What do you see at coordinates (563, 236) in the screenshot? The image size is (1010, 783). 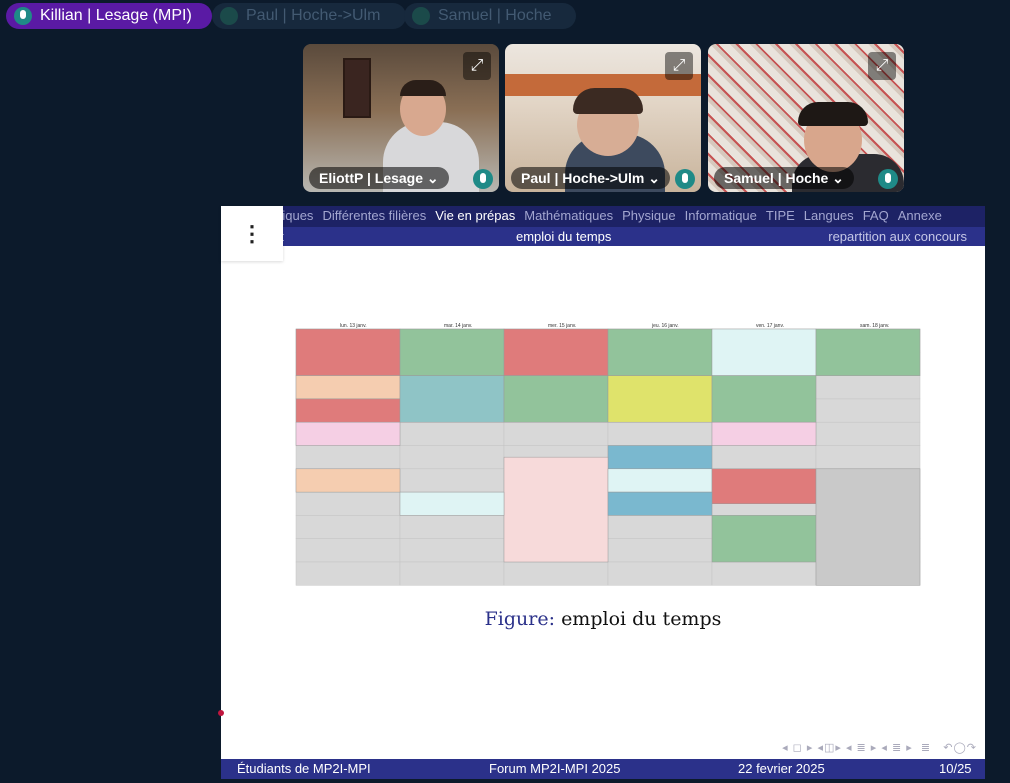 I see `subsection-current: emploi du temps` at bounding box center [563, 236].